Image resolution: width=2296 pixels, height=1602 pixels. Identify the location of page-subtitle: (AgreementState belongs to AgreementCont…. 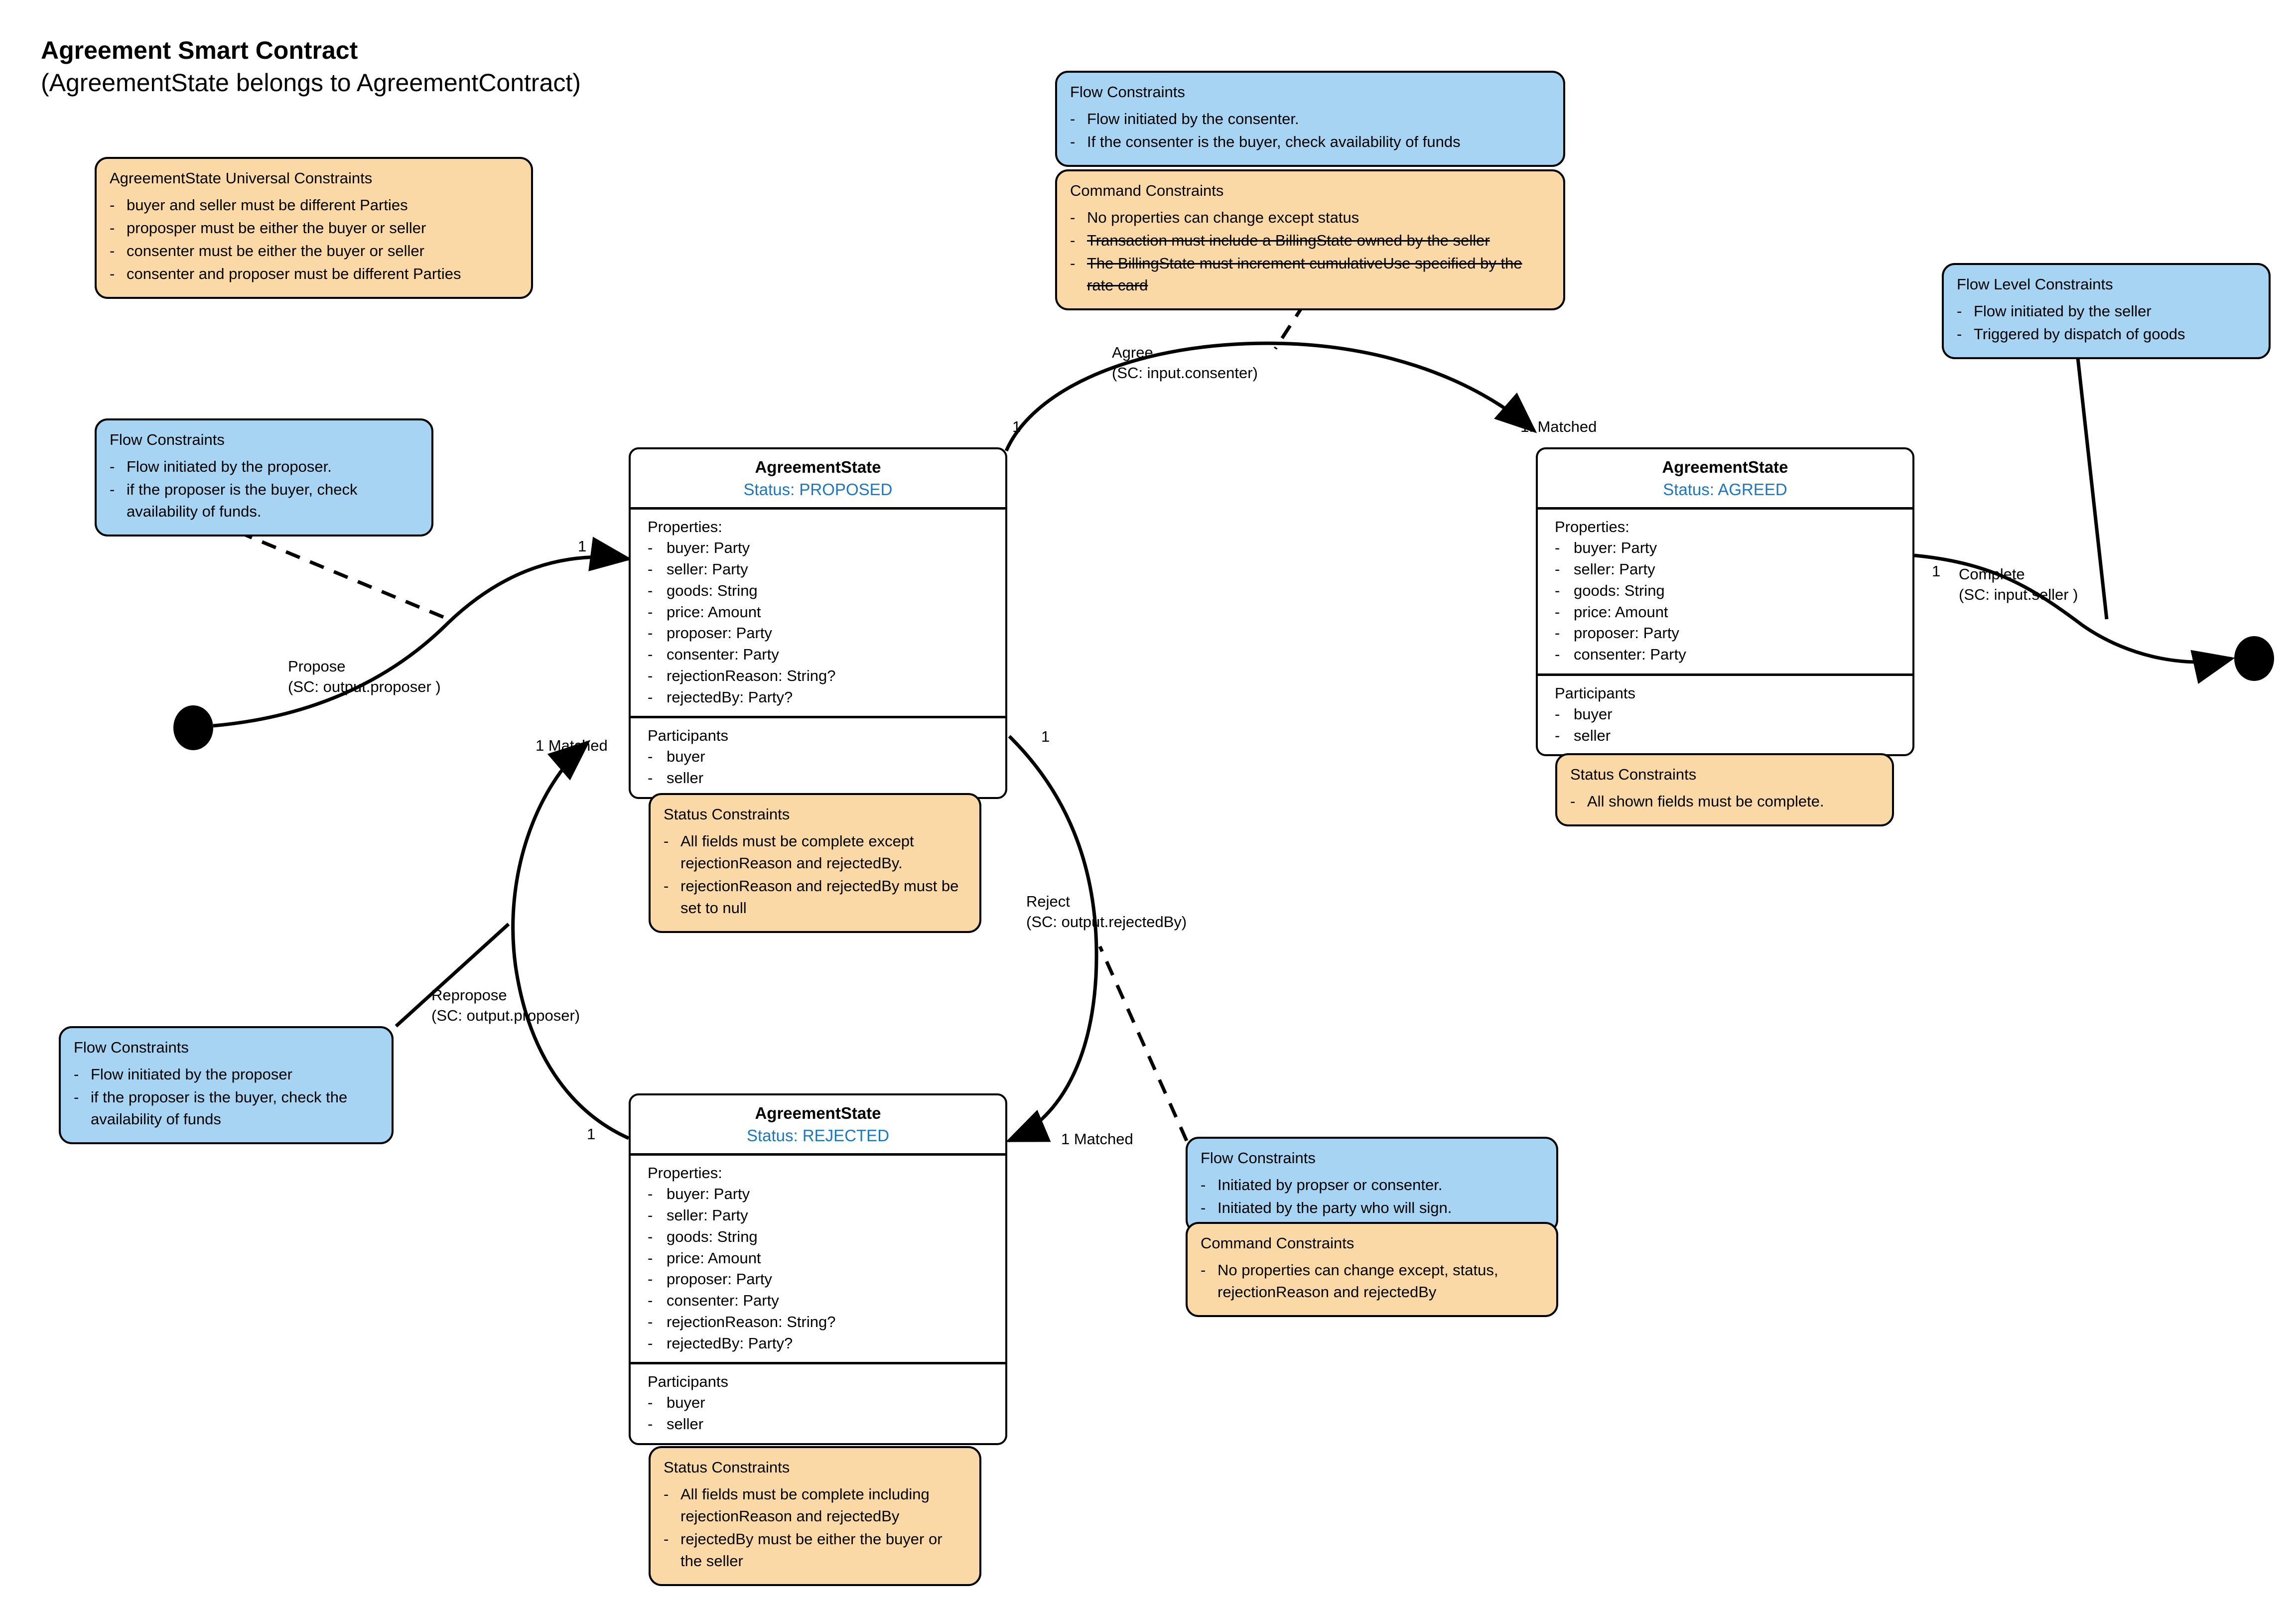
(311, 83).